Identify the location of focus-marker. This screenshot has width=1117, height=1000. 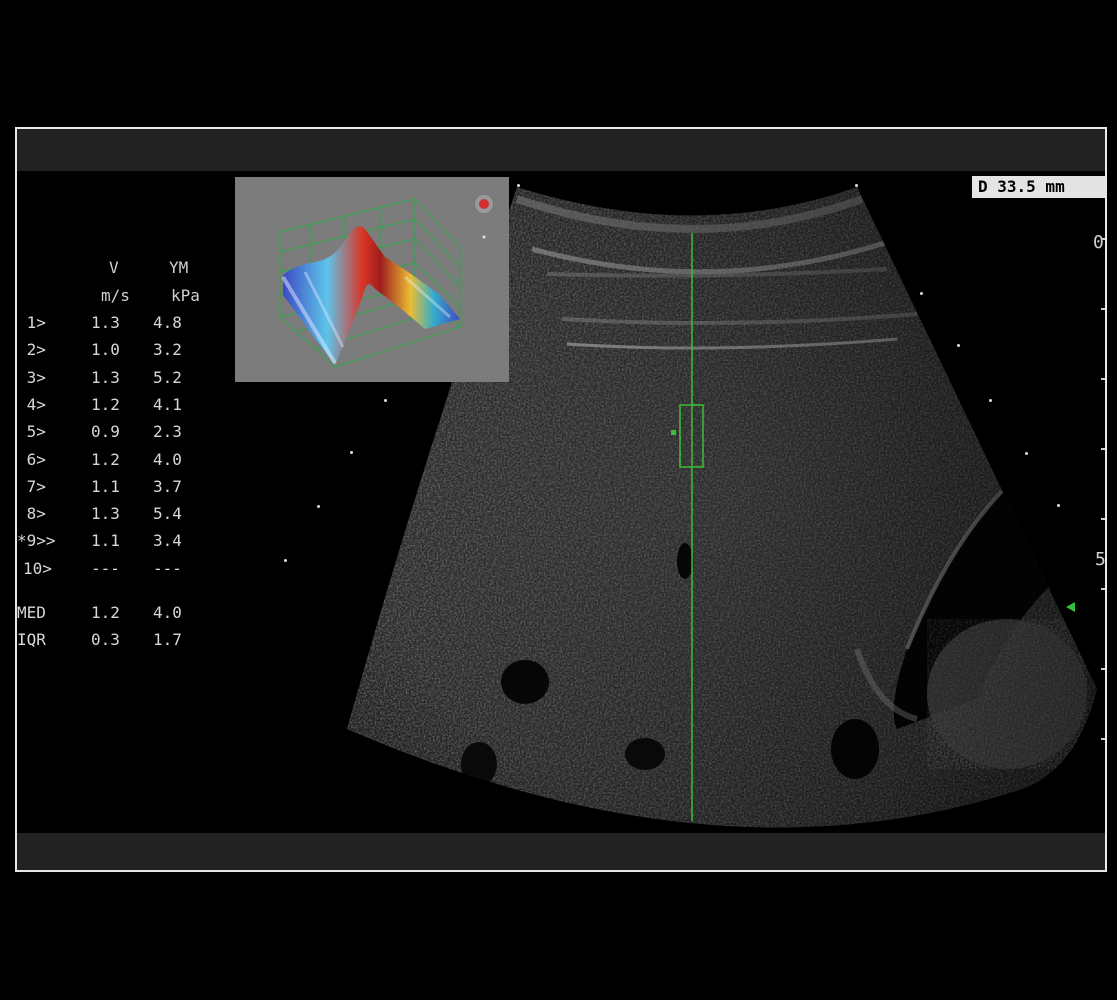
(1070, 607).